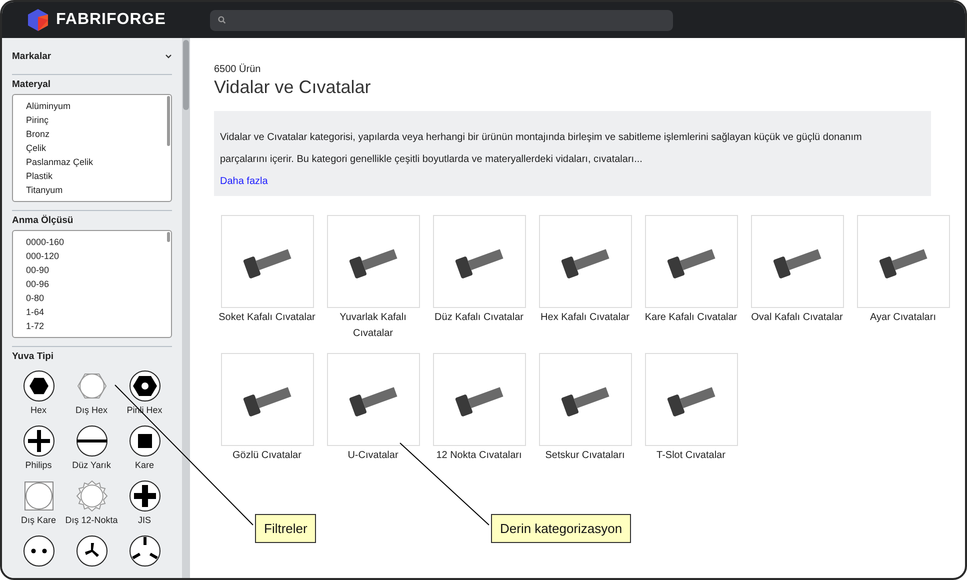 The height and width of the screenshot is (580, 967). Describe the element at coordinates (585, 456) in the screenshot. I see `category-label: Setskur Cıvataları` at that location.